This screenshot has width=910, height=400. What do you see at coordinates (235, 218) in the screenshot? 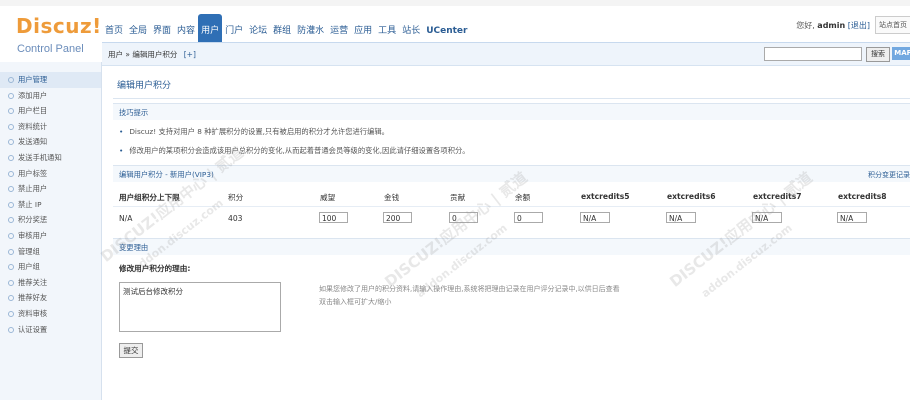
I see `total-value: 403` at bounding box center [235, 218].